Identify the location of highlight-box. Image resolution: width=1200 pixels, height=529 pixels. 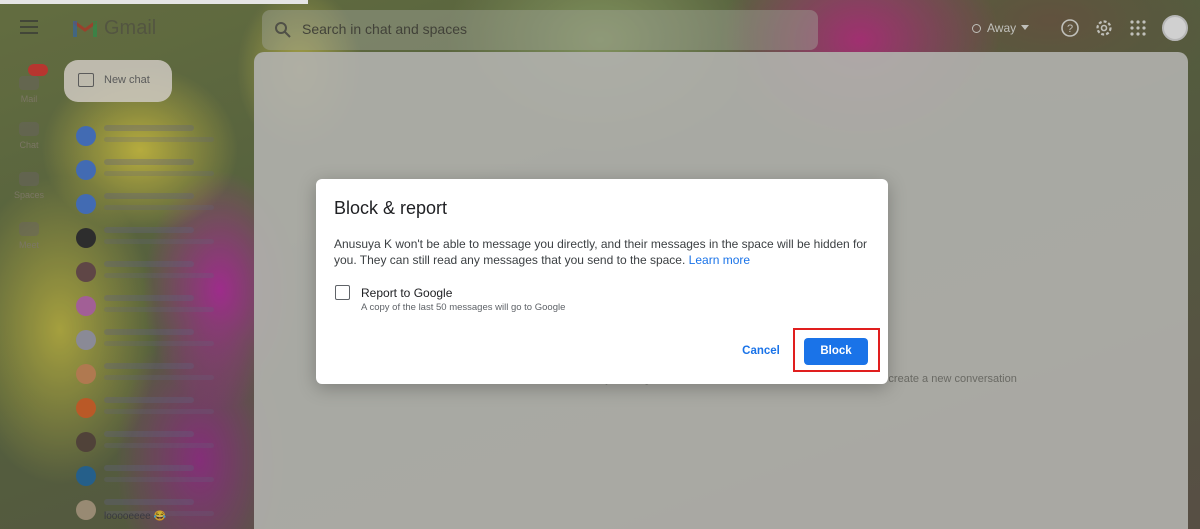
(836, 350).